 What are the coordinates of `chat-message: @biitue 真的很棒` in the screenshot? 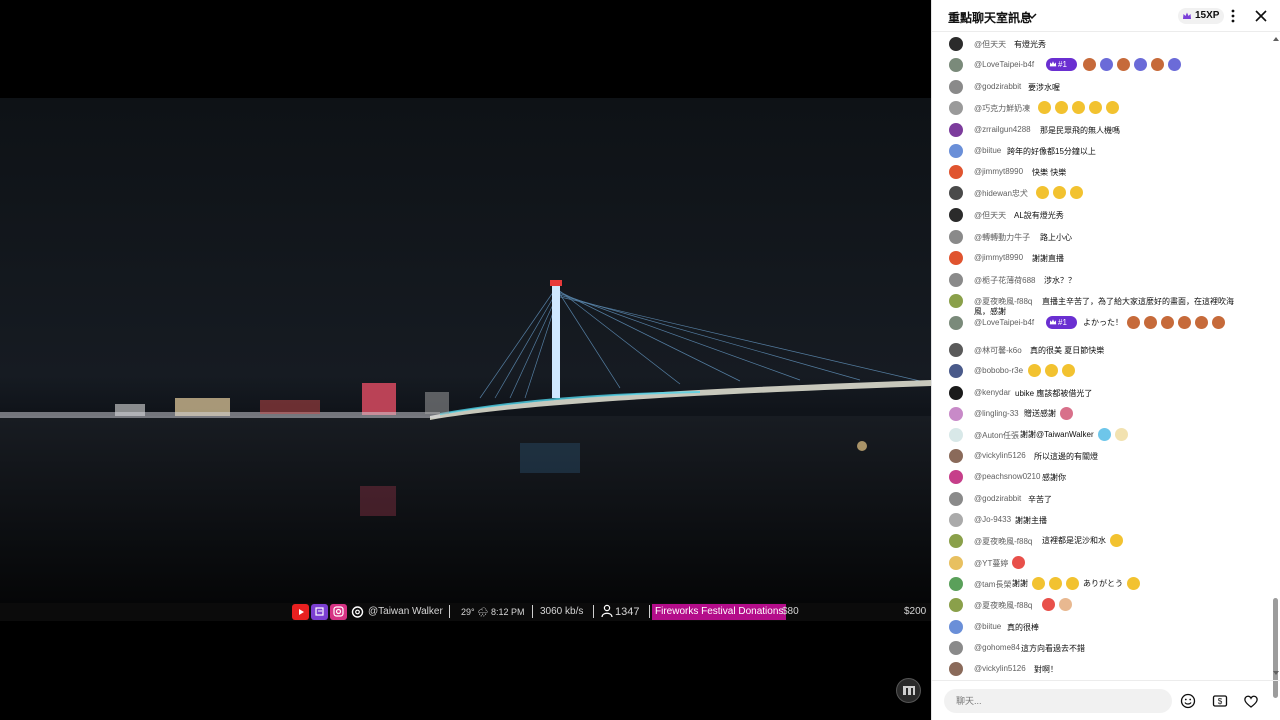 It's located at (1102, 627).